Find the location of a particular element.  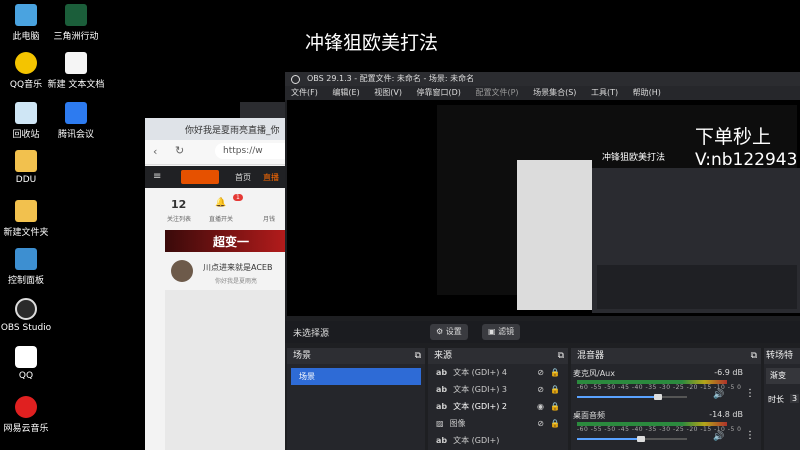

settings-label: 设置 is located at coordinates (453, 331).